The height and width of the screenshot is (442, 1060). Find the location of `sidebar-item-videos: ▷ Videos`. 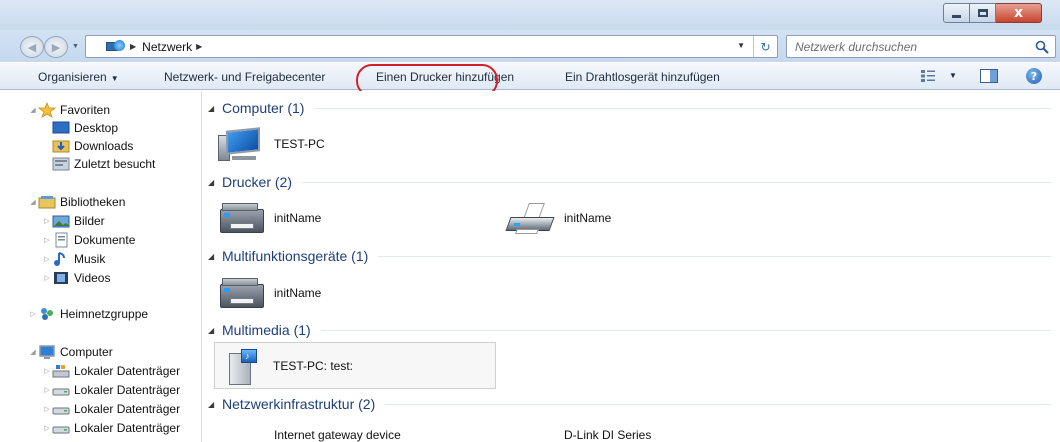

sidebar-item-videos: ▷ Videos is located at coordinates (76, 278).